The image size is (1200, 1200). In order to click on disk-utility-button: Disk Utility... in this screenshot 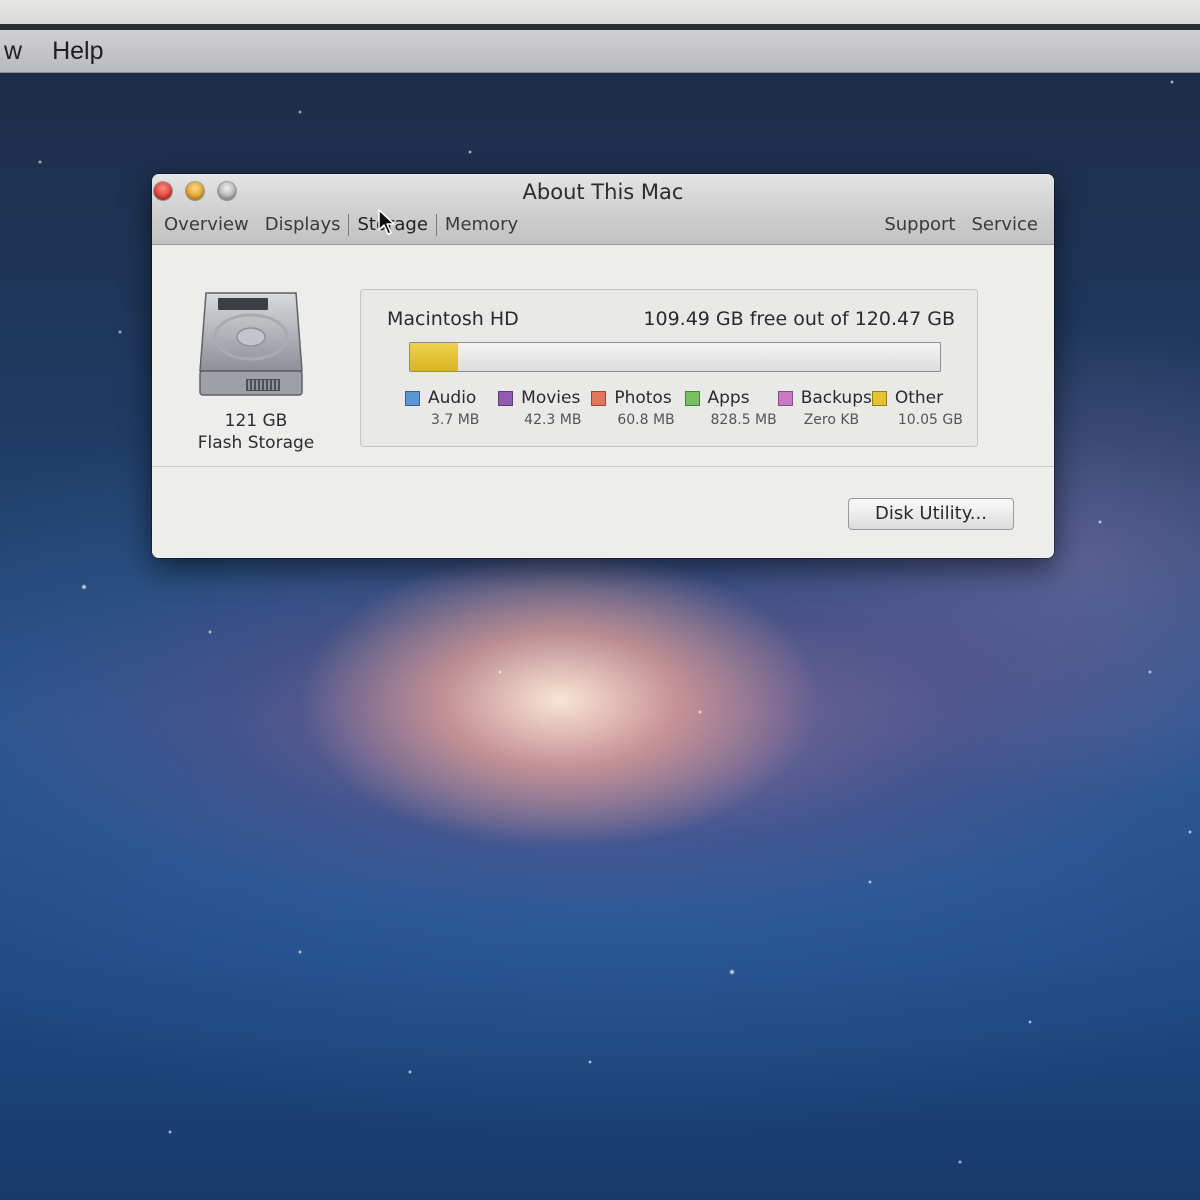, I will do `click(931, 514)`.